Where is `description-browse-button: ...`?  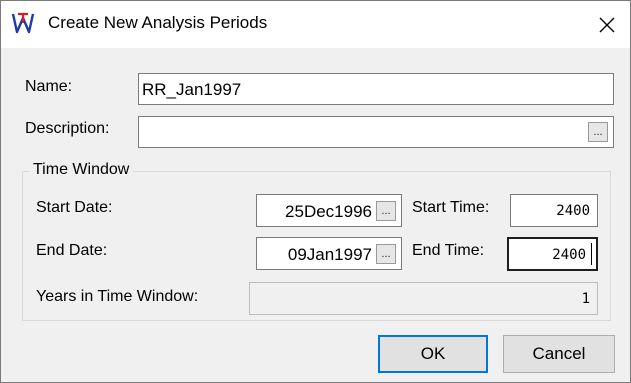 description-browse-button: ... is located at coordinates (598, 132).